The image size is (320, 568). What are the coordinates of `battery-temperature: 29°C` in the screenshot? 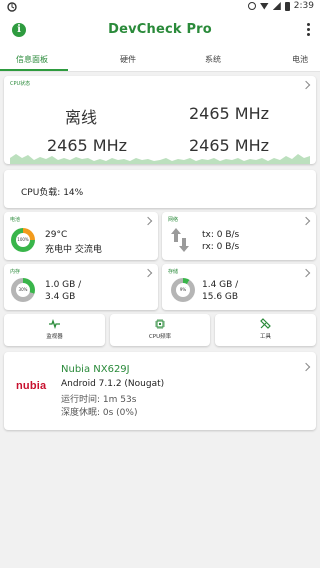 It's located at (56, 235).